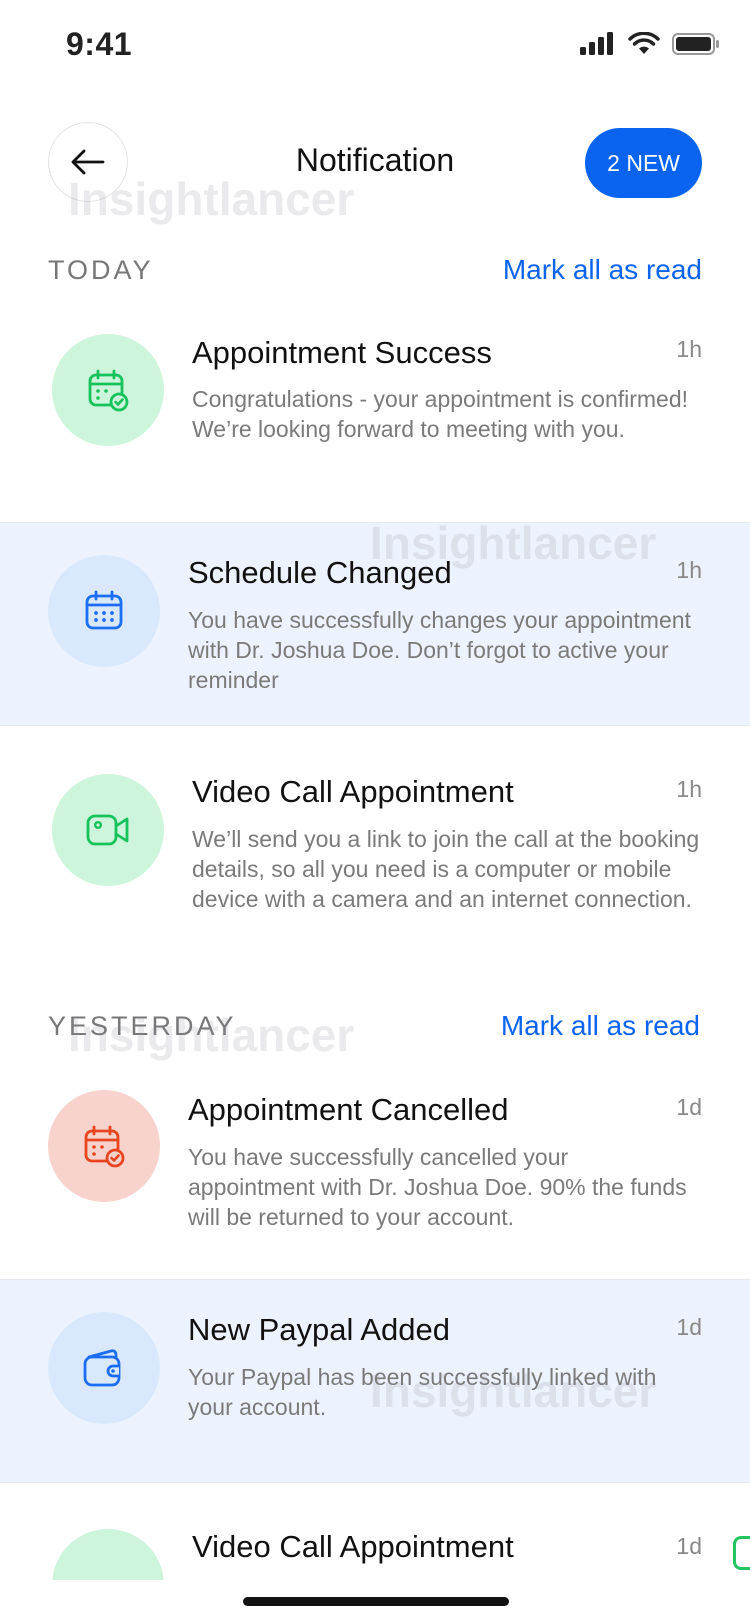 The image size is (750, 1624). What do you see at coordinates (644, 43) in the screenshot?
I see `wifi-icon` at bounding box center [644, 43].